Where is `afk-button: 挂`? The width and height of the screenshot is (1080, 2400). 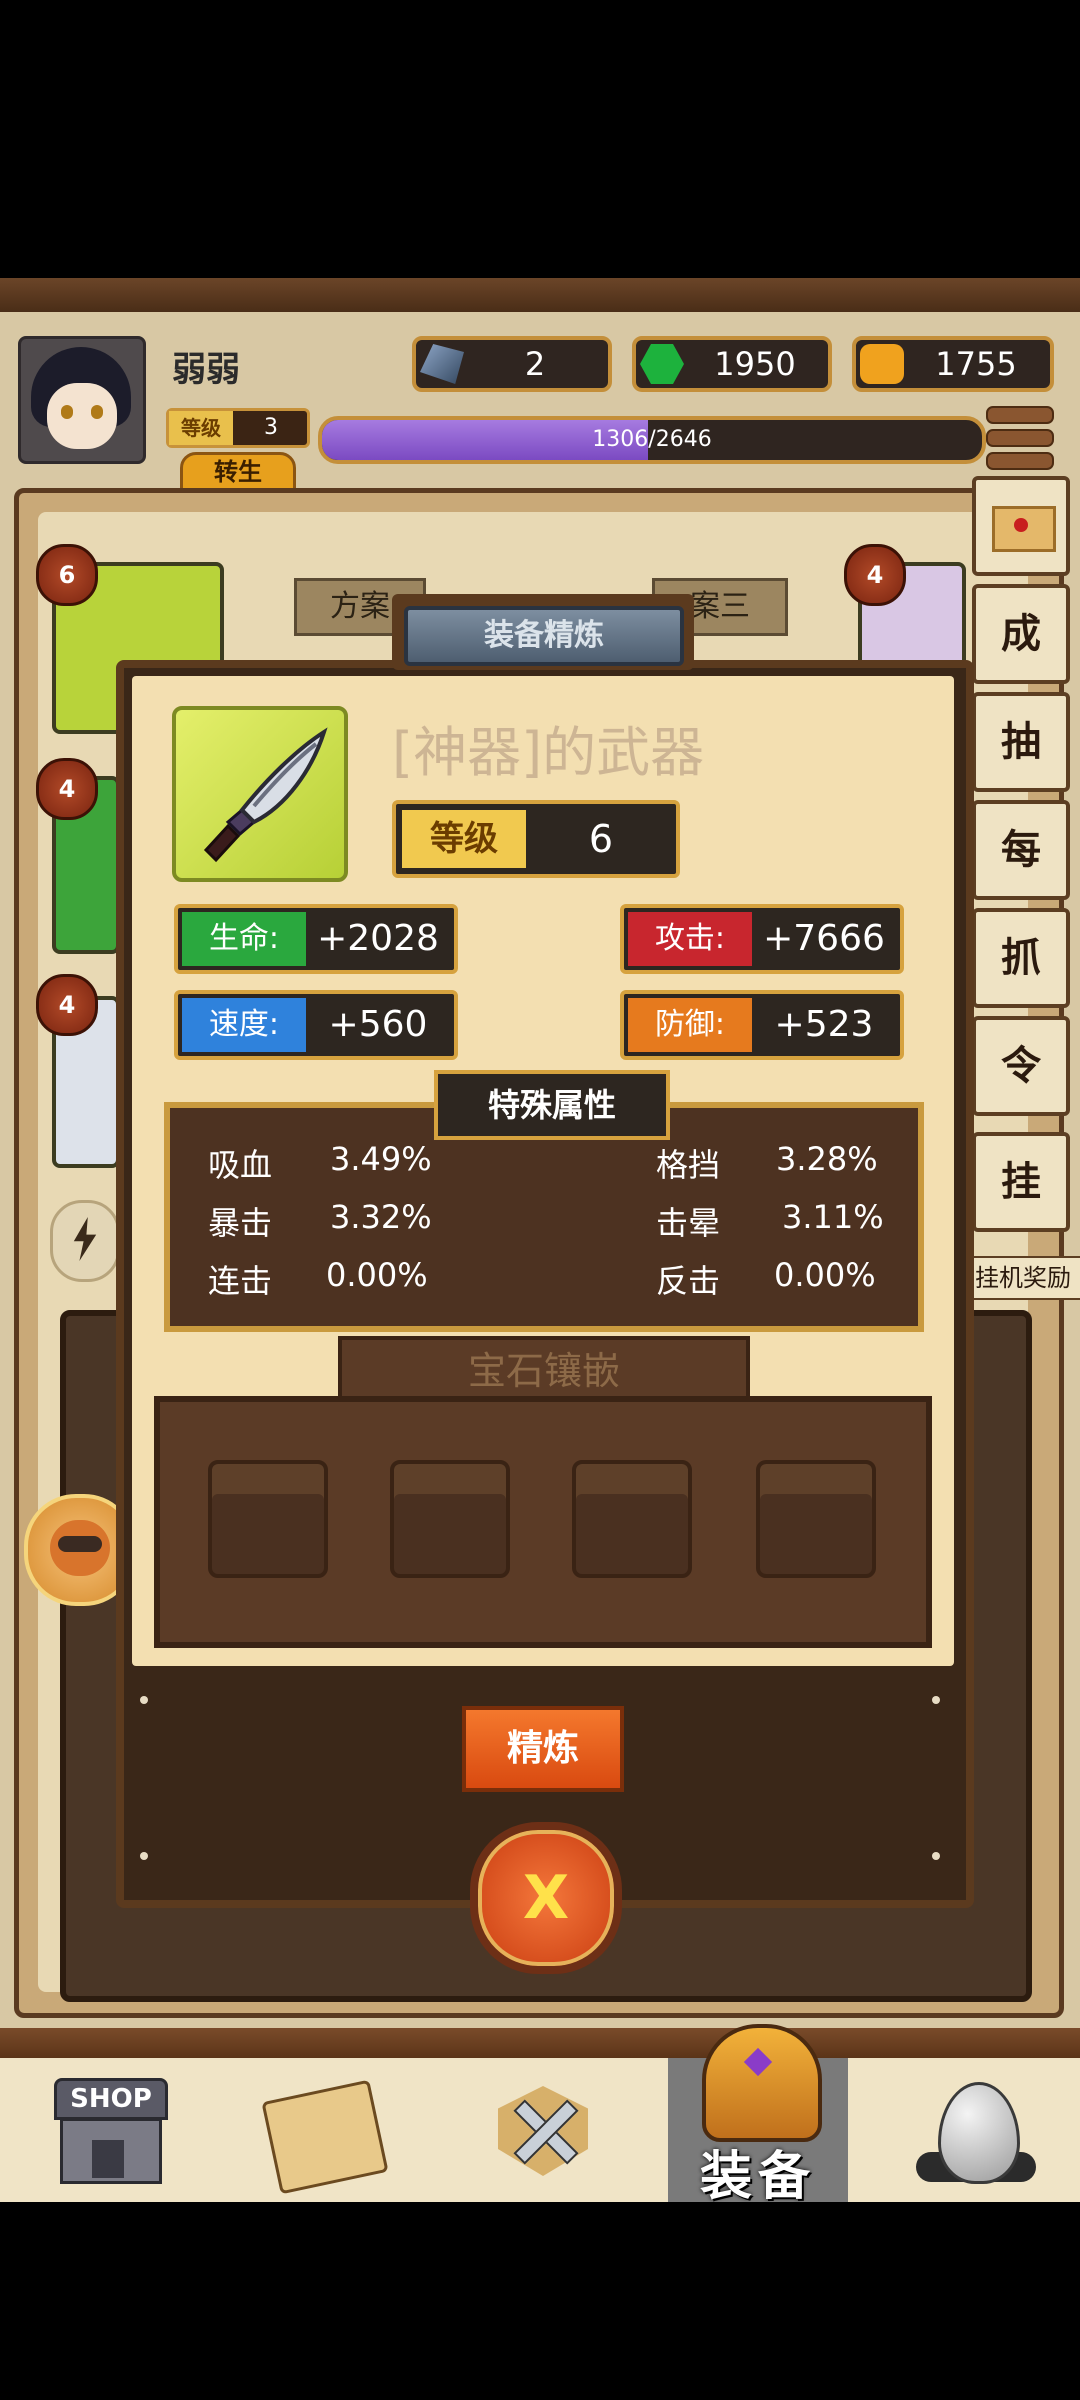
afk-button: 挂 is located at coordinates (1021, 1182).